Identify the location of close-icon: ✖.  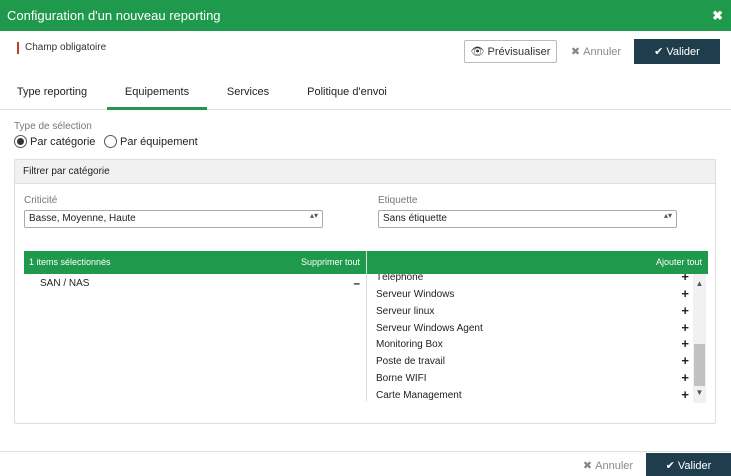
(717, 16).